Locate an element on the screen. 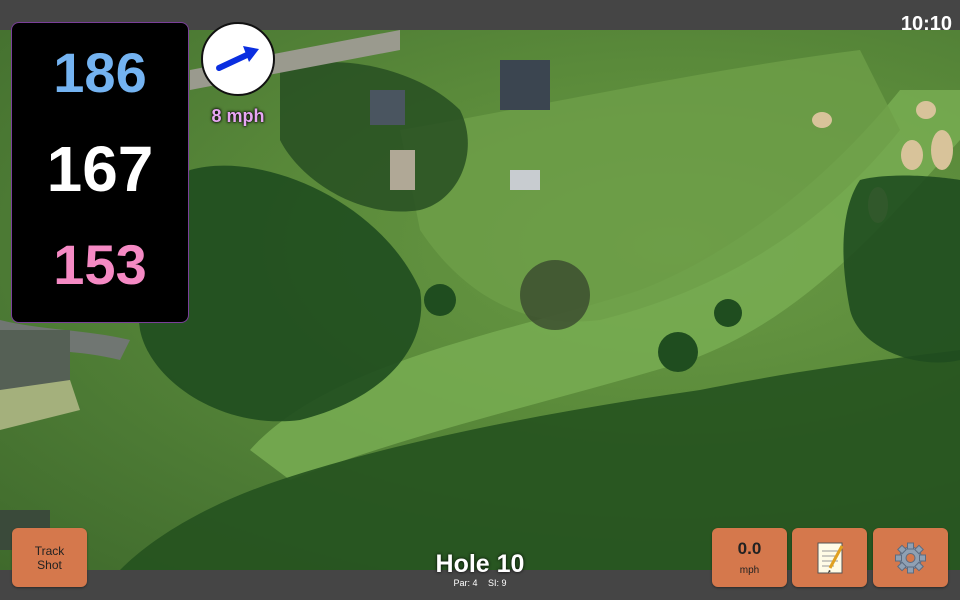 The width and height of the screenshot is (960, 600). track-shot-label-line2: Shot is located at coordinates (49, 565).